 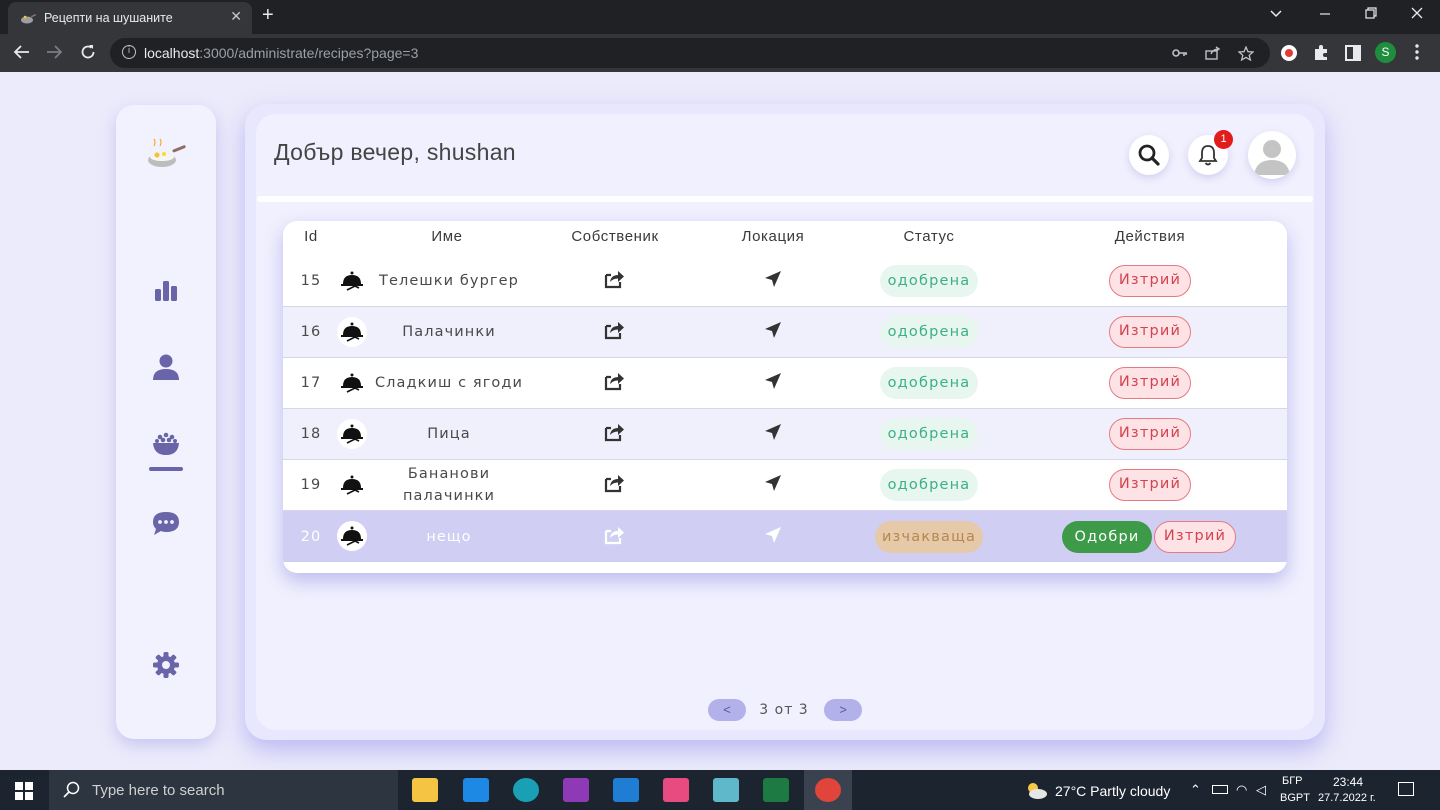 What do you see at coordinates (1246, 55) in the screenshot?
I see `bookmark-star-icon` at bounding box center [1246, 55].